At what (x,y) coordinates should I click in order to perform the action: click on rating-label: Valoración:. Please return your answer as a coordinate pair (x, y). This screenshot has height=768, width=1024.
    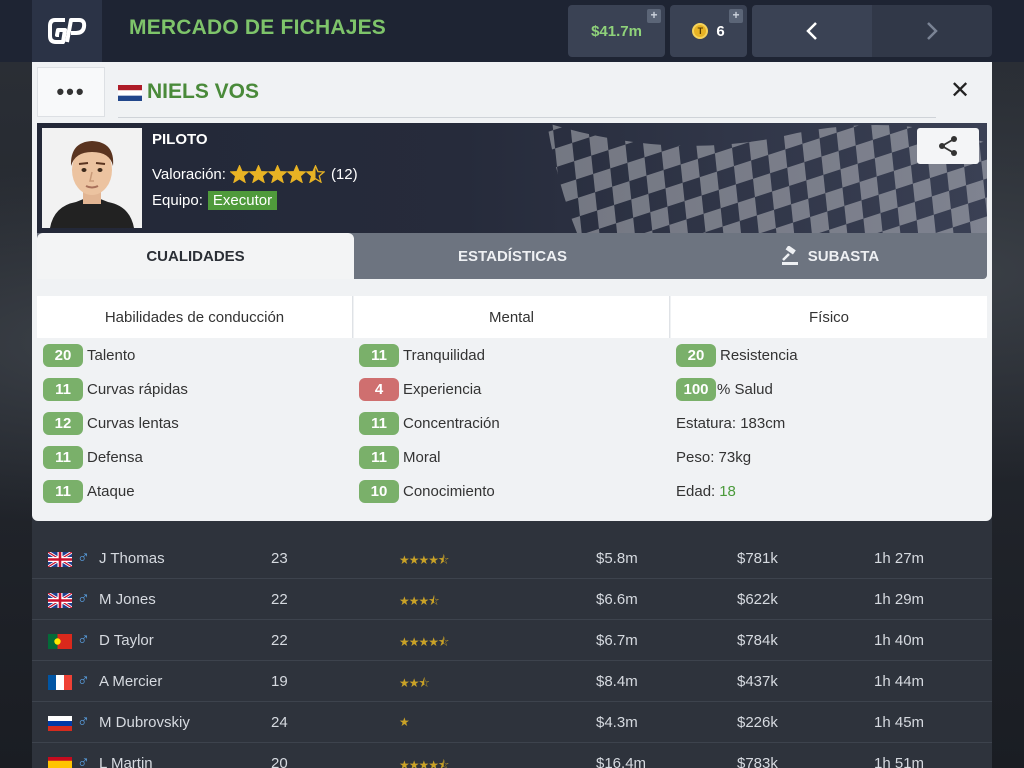
    Looking at the image, I should click on (189, 174).